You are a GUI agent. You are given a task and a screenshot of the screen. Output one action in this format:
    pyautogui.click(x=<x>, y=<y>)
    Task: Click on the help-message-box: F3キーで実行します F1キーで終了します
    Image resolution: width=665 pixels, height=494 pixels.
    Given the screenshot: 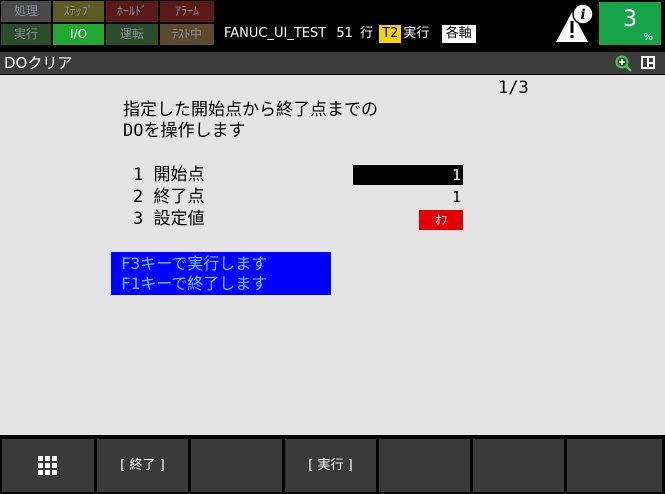 What is the action you would take?
    pyautogui.click(x=221, y=273)
    